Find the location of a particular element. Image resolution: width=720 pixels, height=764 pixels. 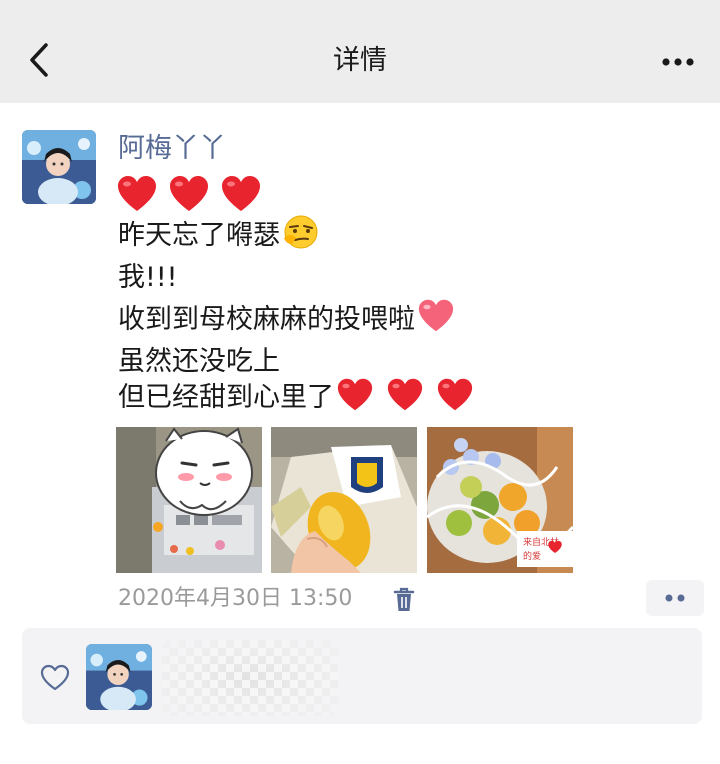

post-text-line: 我!!! is located at coordinates (147, 278).